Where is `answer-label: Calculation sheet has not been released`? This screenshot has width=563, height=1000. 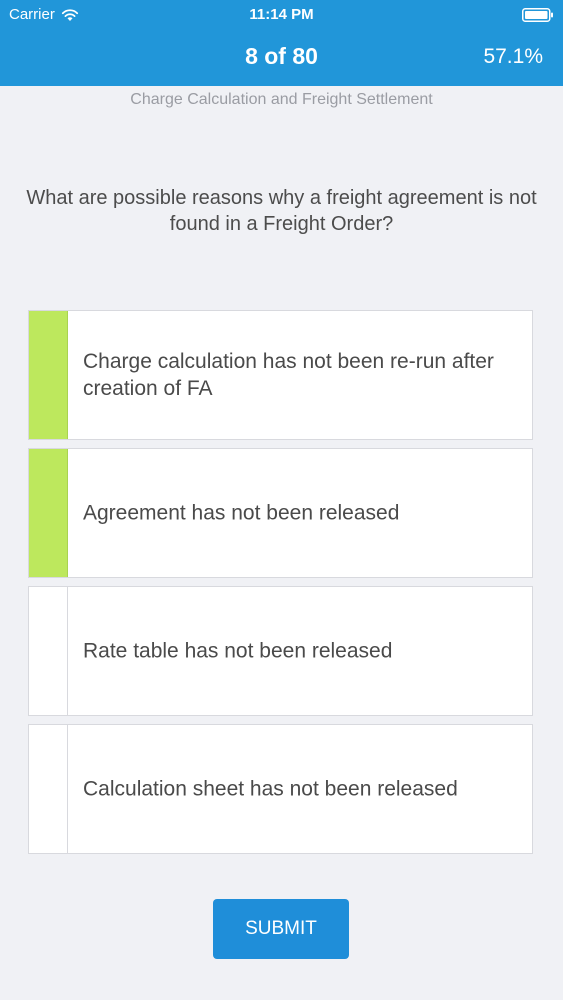
answer-label: Calculation sheet has not been released is located at coordinates (270, 789).